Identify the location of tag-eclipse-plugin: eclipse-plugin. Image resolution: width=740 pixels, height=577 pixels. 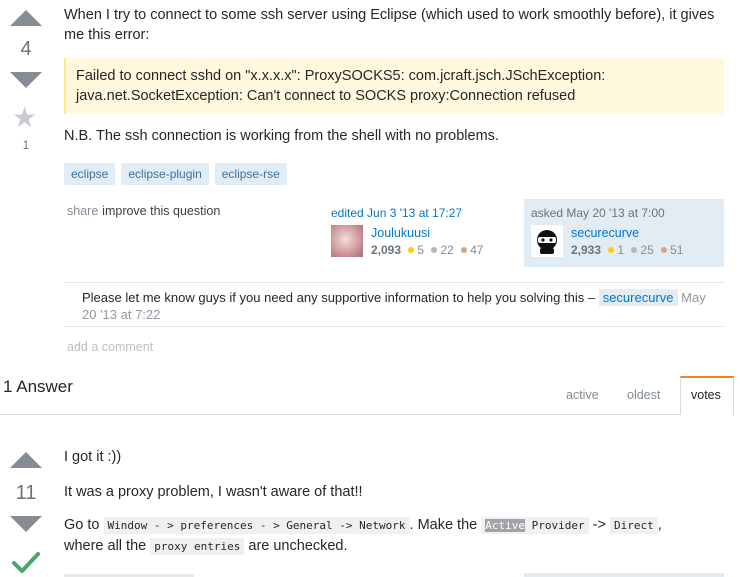
(165, 174).